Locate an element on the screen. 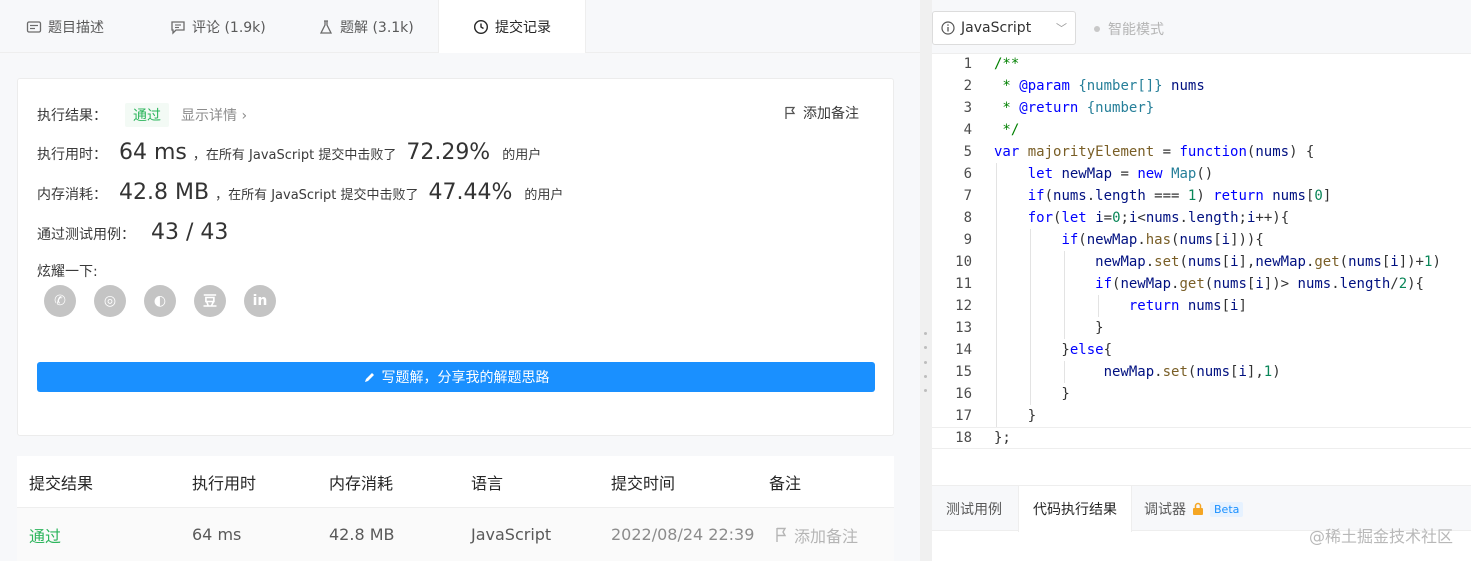 This screenshot has height=561, width=1471. tab-debugger: 调试器 Beta is located at coordinates (1194, 509).